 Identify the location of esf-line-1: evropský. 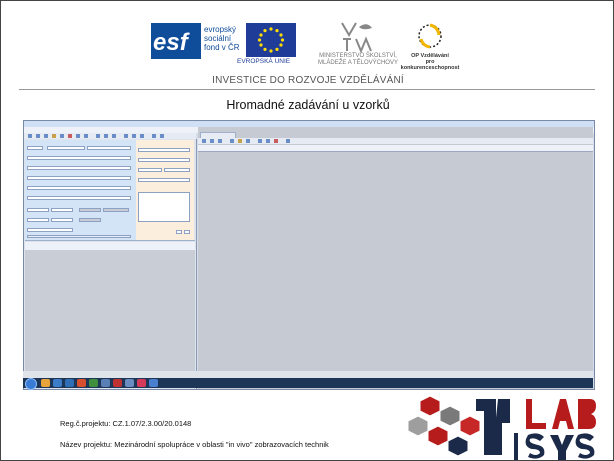
(220, 29).